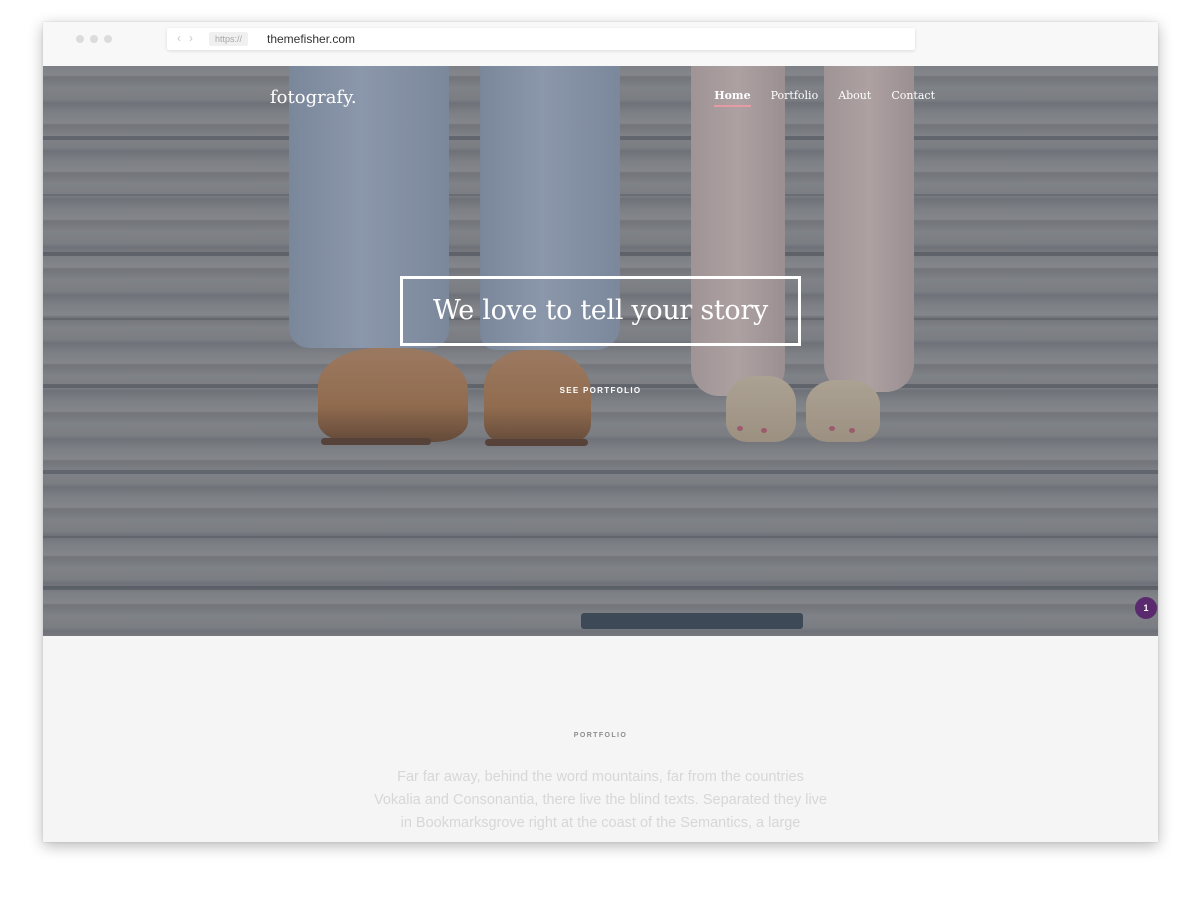 The image size is (1200, 900). I want to click on nav-item-portfolio: Portfolio, so click(795, 98).